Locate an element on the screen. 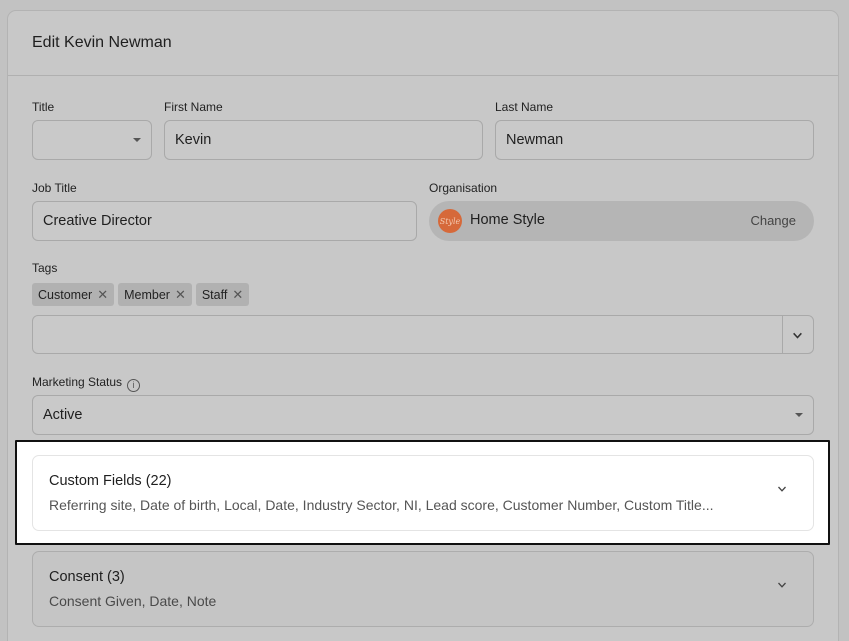  title-label: Title is located at coordinates (43, 107).